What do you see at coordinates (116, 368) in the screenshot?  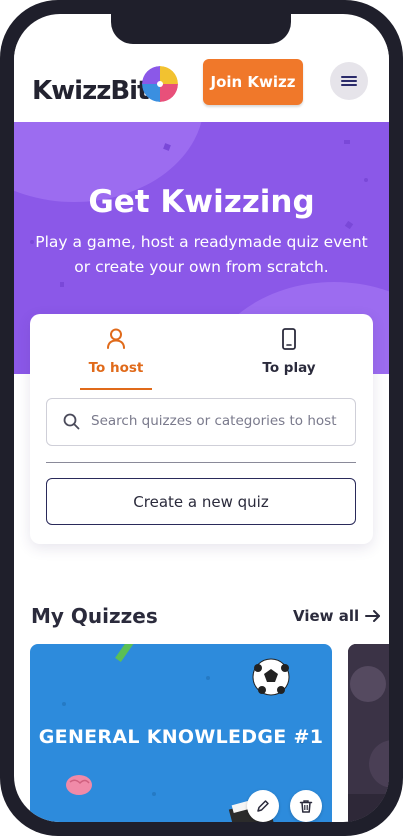 I see `tab-to-host-label: To host` at bounding box center [116, 368].